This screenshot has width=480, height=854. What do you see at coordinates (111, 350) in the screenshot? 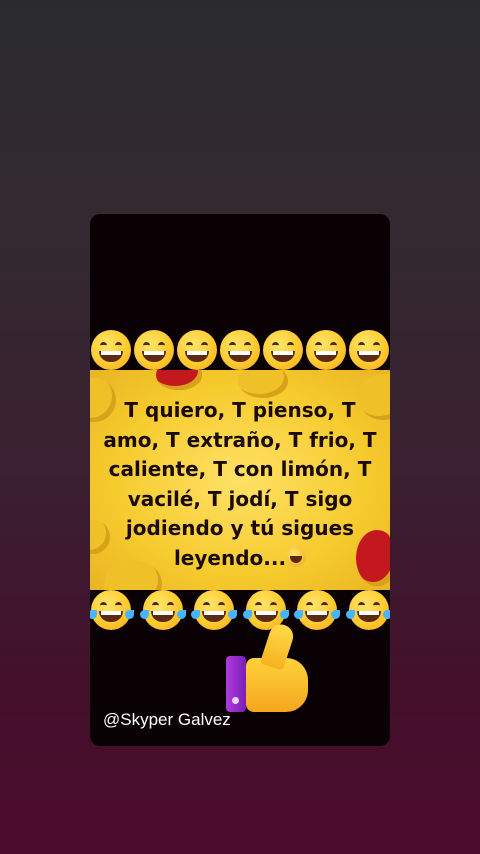
I see `grinning-squinting-face-icon` at bounding box center [111, 350].